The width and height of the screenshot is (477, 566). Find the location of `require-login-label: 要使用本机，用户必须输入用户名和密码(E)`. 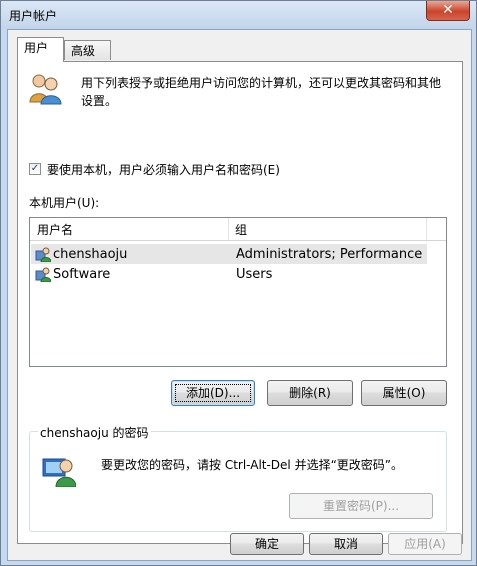

require-login-label: 要使用本机，用户必须输入用户名和密码(E) is located at coordinates (163, 169).